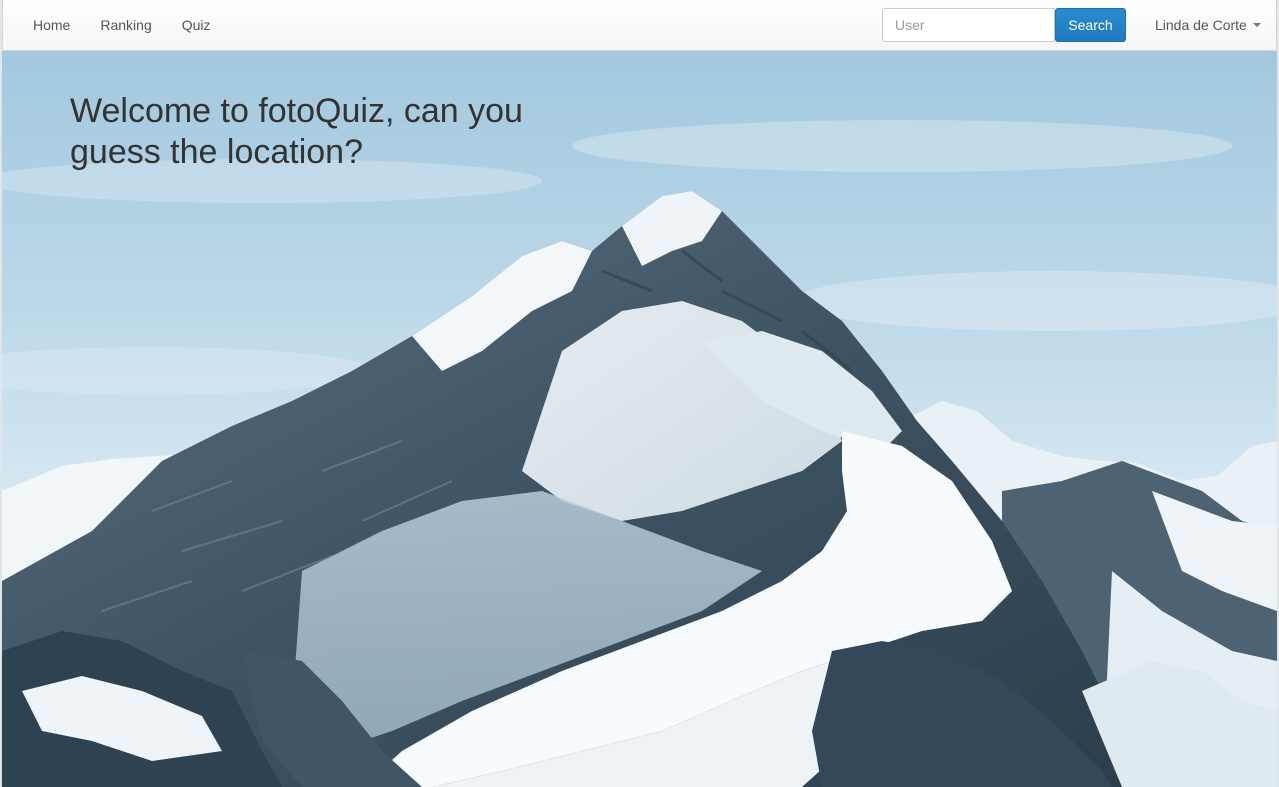  What do you see at coordinates (125, 25) in the screenshot?
I see `nav-link-ranking: Ranking` at bounding box center [125, 25].